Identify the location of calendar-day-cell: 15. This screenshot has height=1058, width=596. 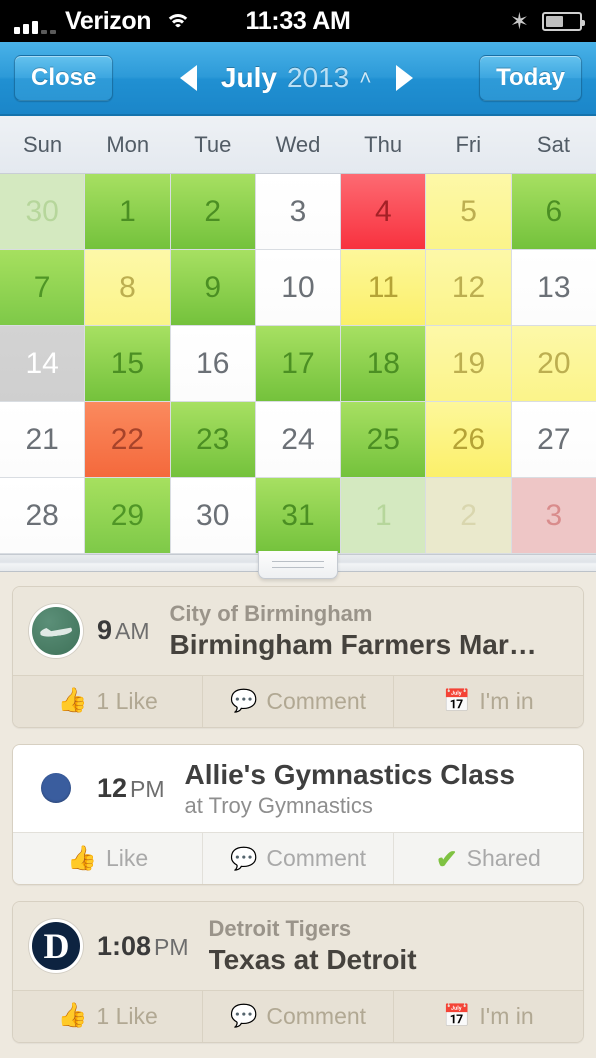
(127, 363).